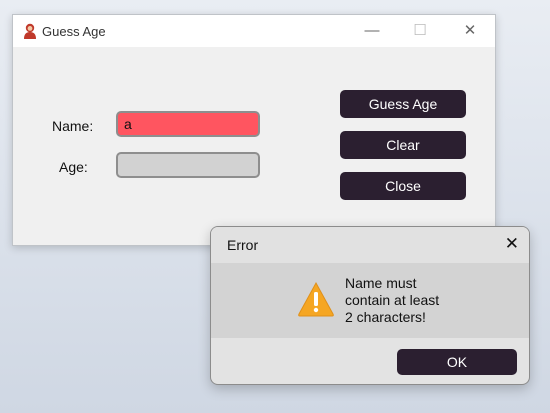 Image resolution: width=550 pixels, height=413 pixels. Describe the element at coordinates (73, 167) in the screenshot. I see `age-label: Age:` at that location.